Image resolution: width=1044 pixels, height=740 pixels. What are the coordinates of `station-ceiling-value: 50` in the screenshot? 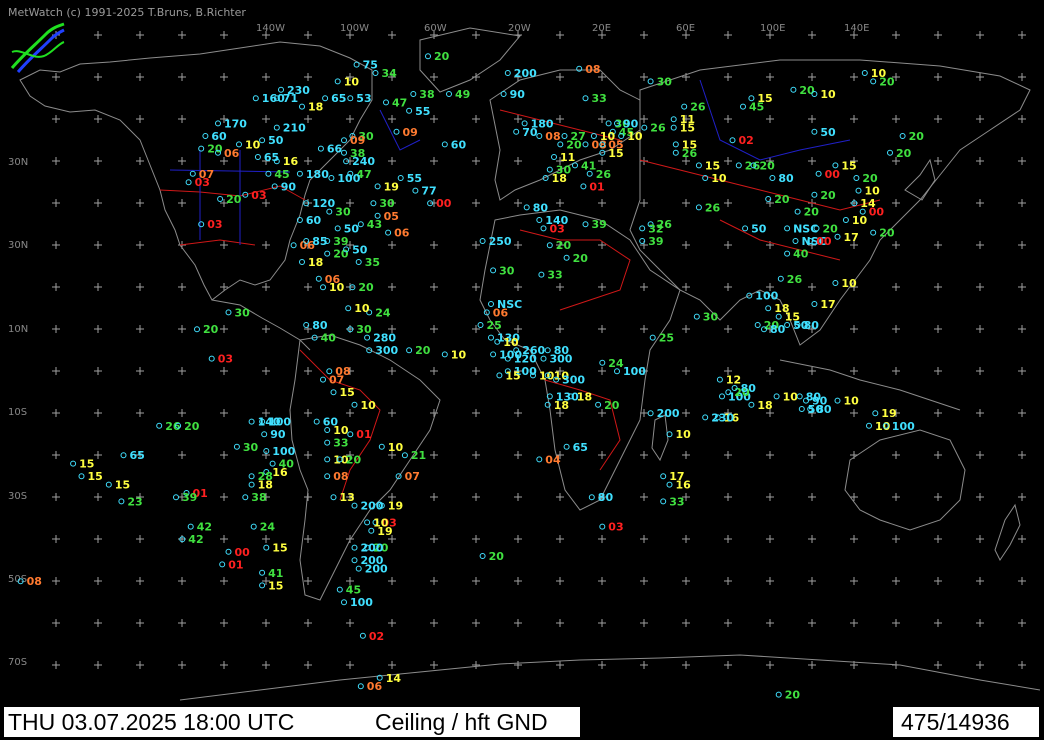 It's located at (360, 249).